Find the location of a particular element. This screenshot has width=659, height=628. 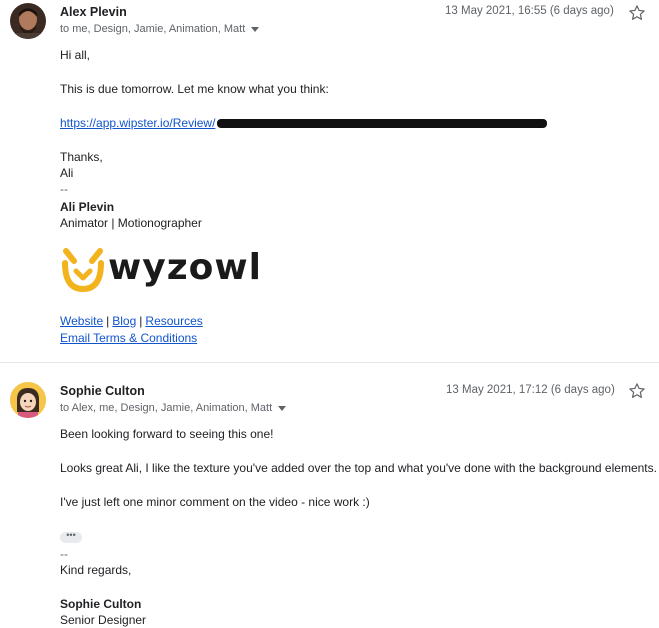

review-link: https://app.wipster.io/Review/ is located at coordinates (137, 123).